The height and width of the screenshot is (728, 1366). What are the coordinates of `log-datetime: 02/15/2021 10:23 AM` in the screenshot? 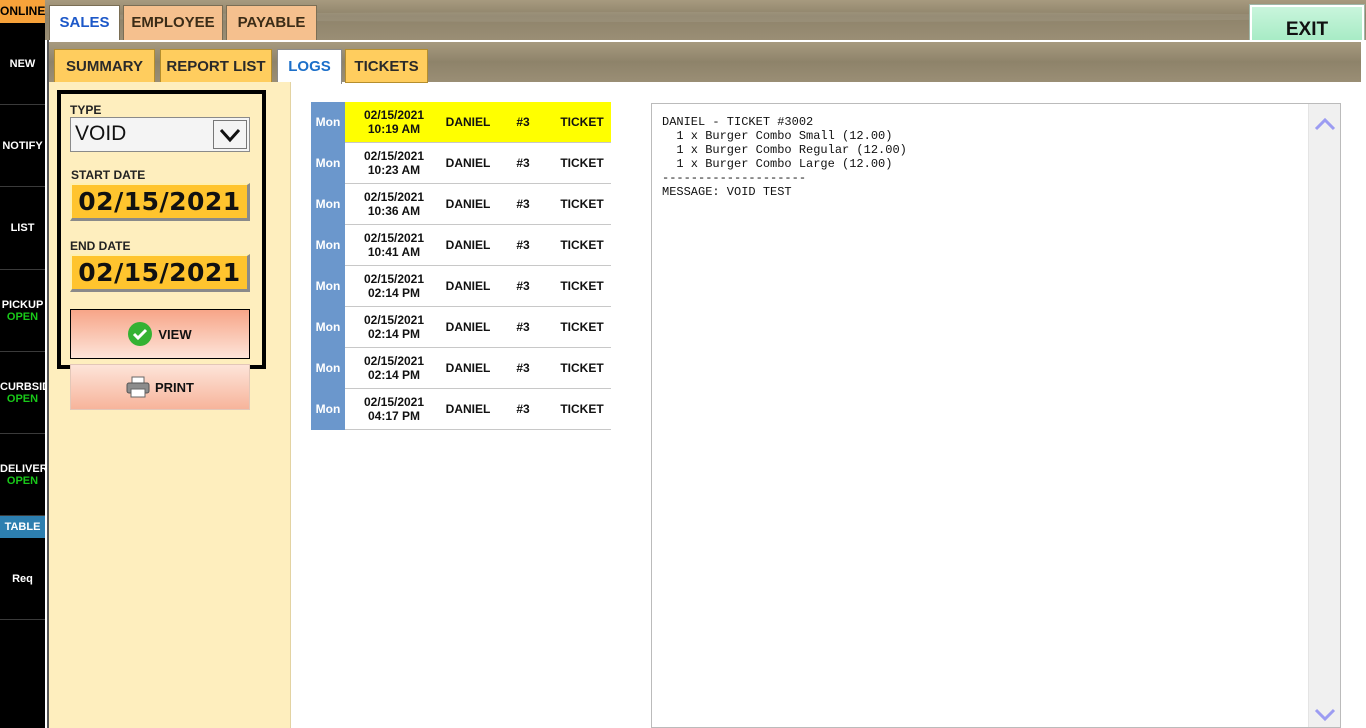 It's located at (394, 163).